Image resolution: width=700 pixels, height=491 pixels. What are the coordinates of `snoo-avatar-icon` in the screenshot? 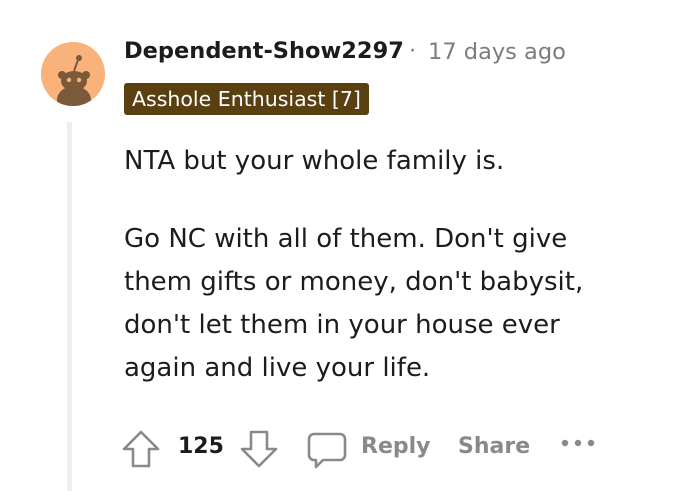 It's located at (73, 74).